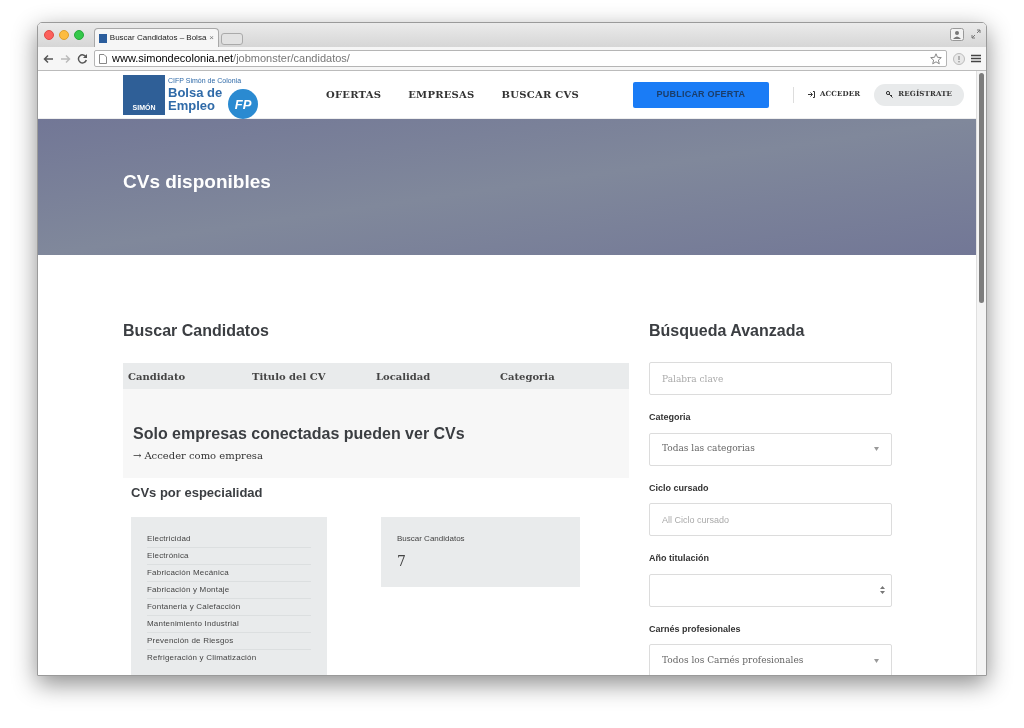 This screenshot has width=1024, height=728. Describe the element at coordinates (49, 35) in the screenshot. I see `close-window-button` at that location.